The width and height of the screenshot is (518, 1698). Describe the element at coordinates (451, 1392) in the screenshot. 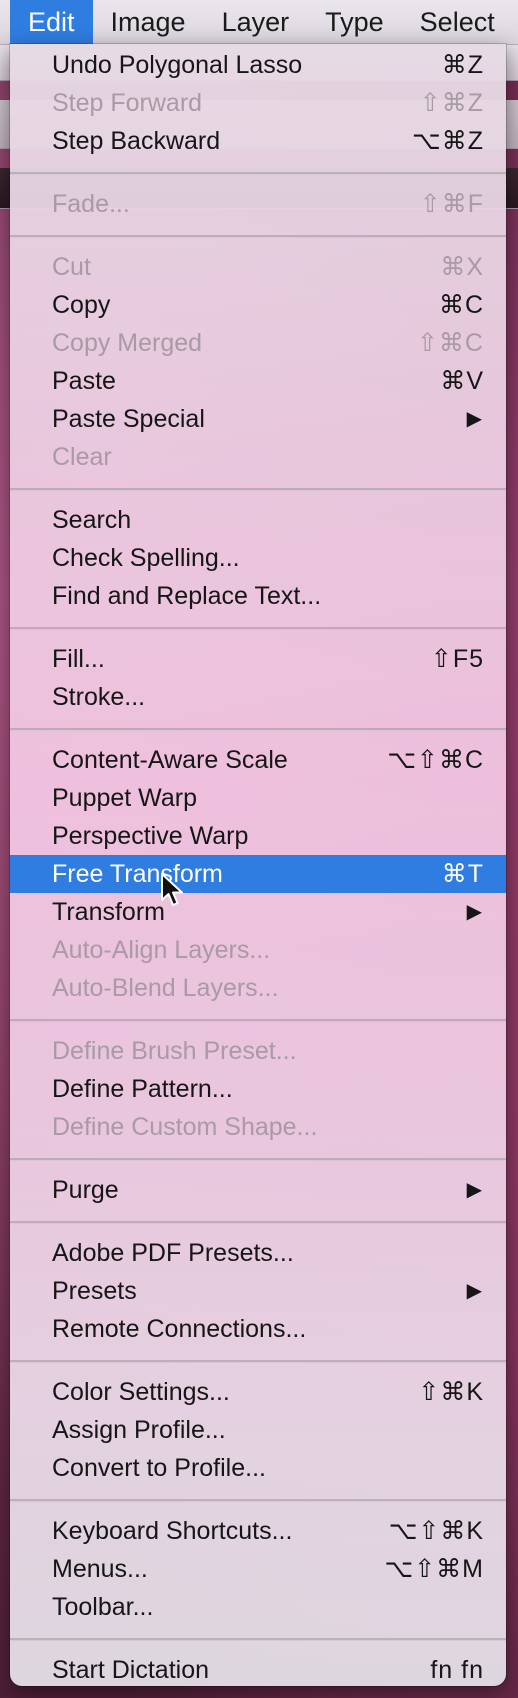

I see `menu-item-shortcut: ⇧⌘K` at that location.